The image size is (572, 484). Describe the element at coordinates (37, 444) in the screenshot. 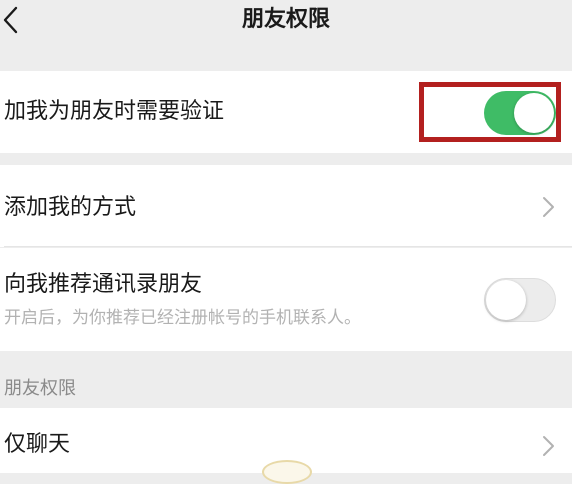

I see `chat-only-label: 仅聊天` at that location.